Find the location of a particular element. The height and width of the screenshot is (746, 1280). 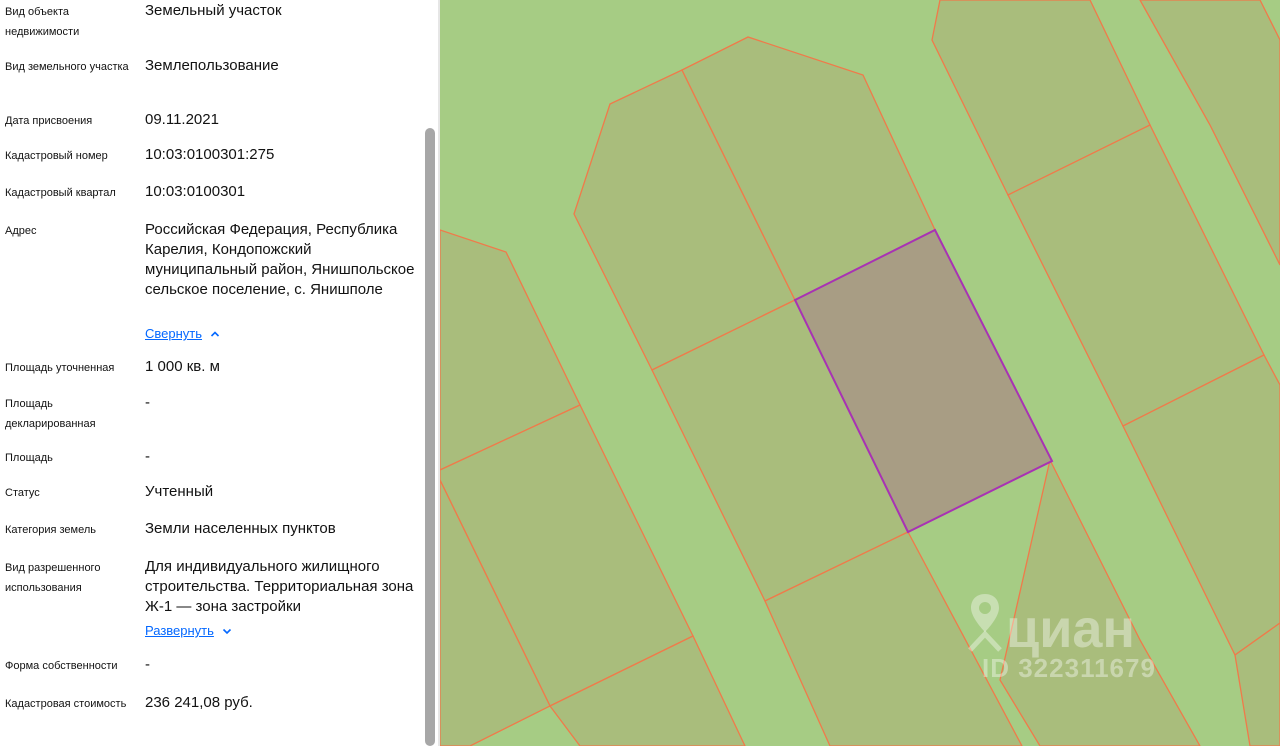

property-row: Площадь уточненная 1 000 кв. м is located at coordinates (210, 369).